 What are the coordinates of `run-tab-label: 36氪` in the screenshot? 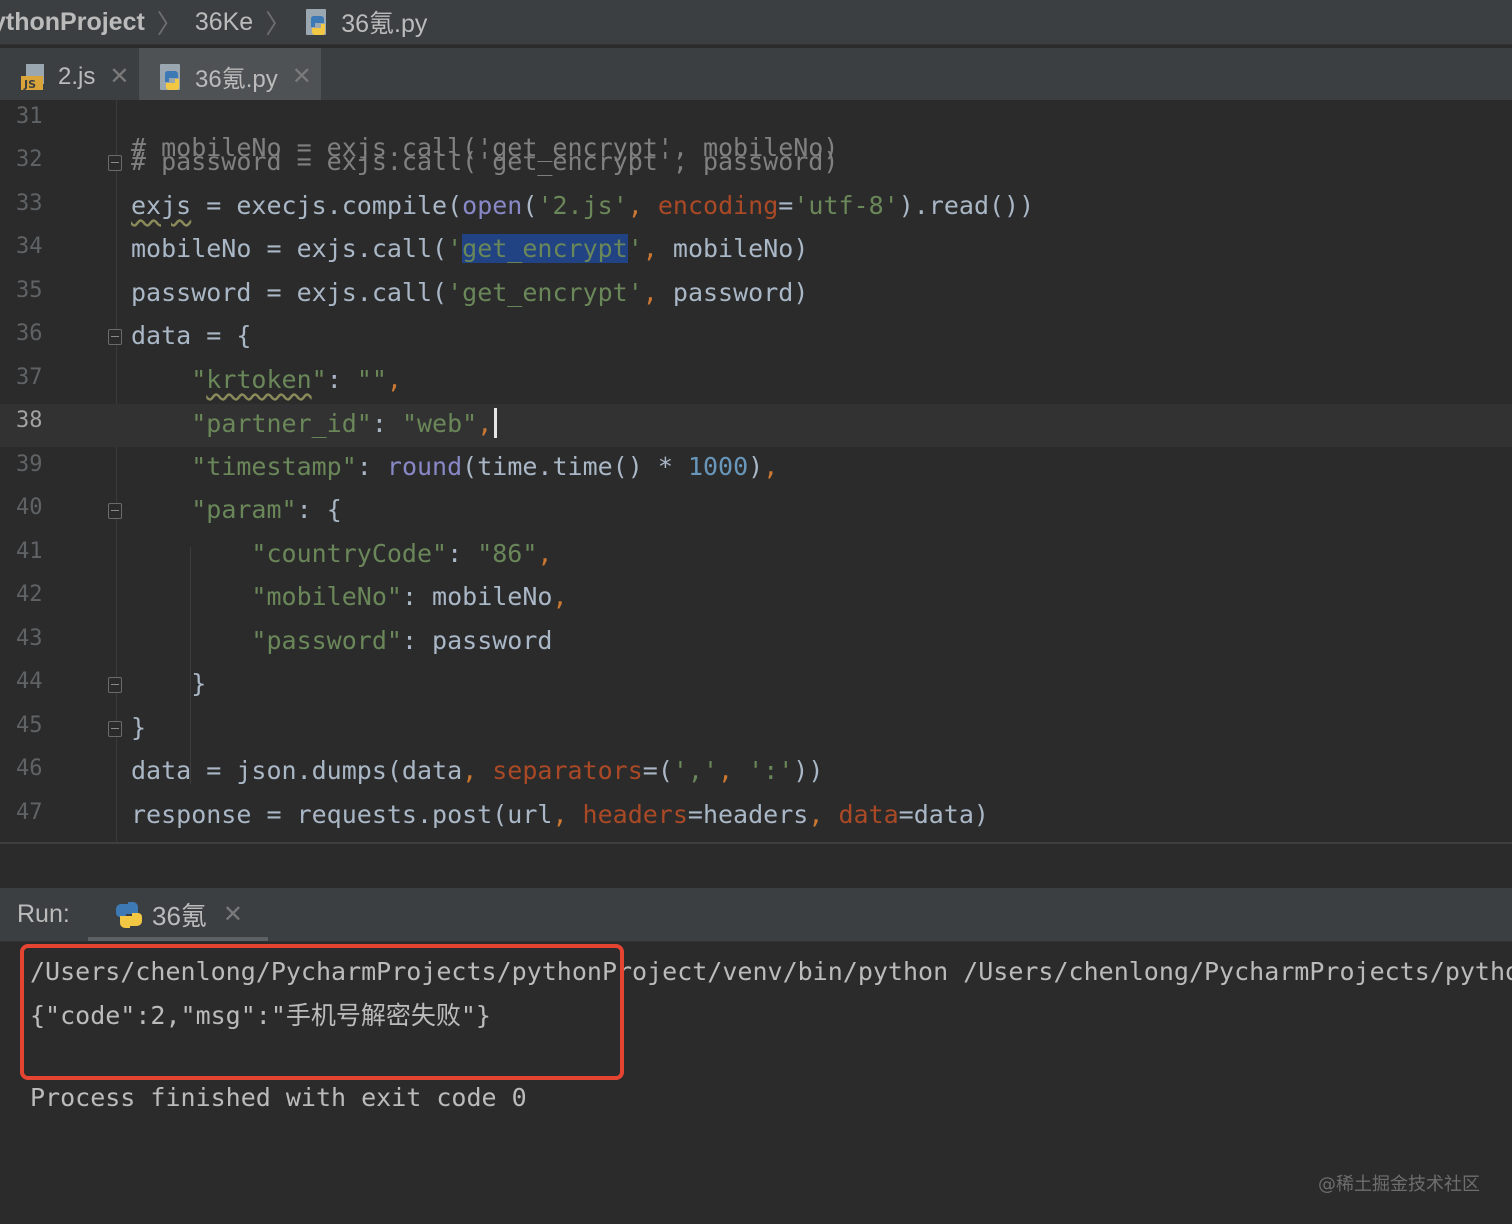 It's located at (179, 916).